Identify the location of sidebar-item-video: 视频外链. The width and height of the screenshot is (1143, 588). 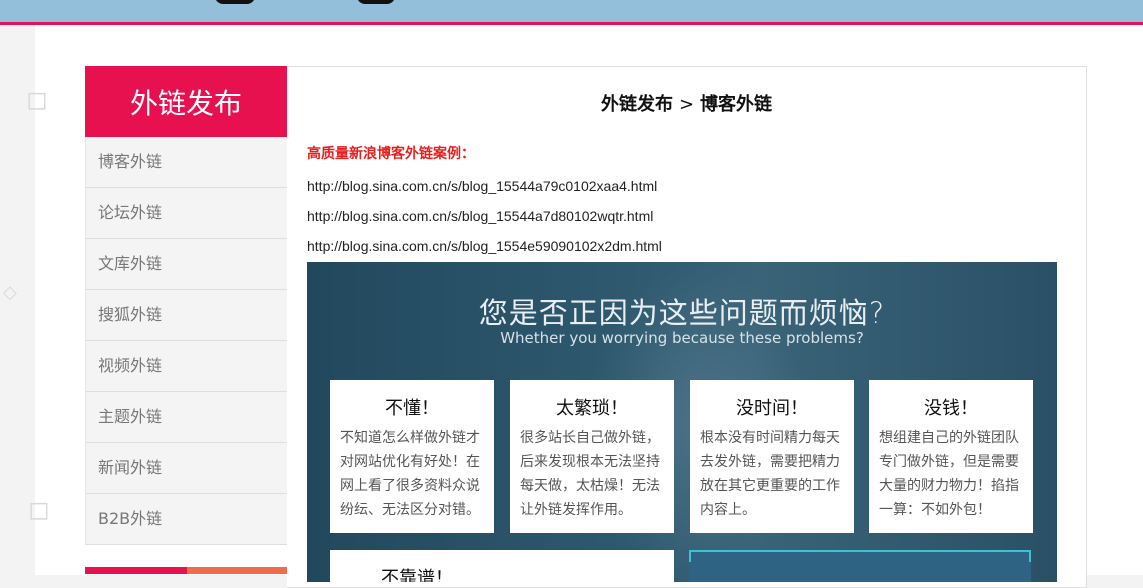
(186, 366).